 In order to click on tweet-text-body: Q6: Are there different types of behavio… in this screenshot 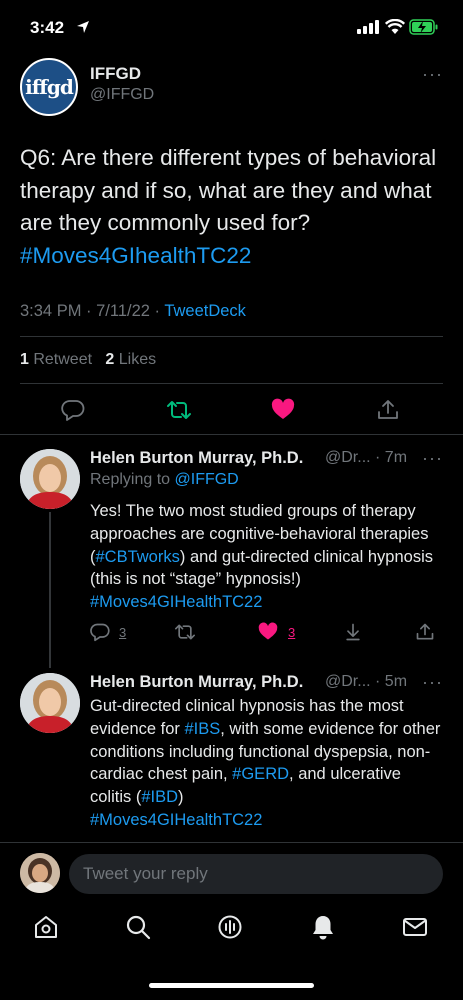, I will do `click(228, 190)`.